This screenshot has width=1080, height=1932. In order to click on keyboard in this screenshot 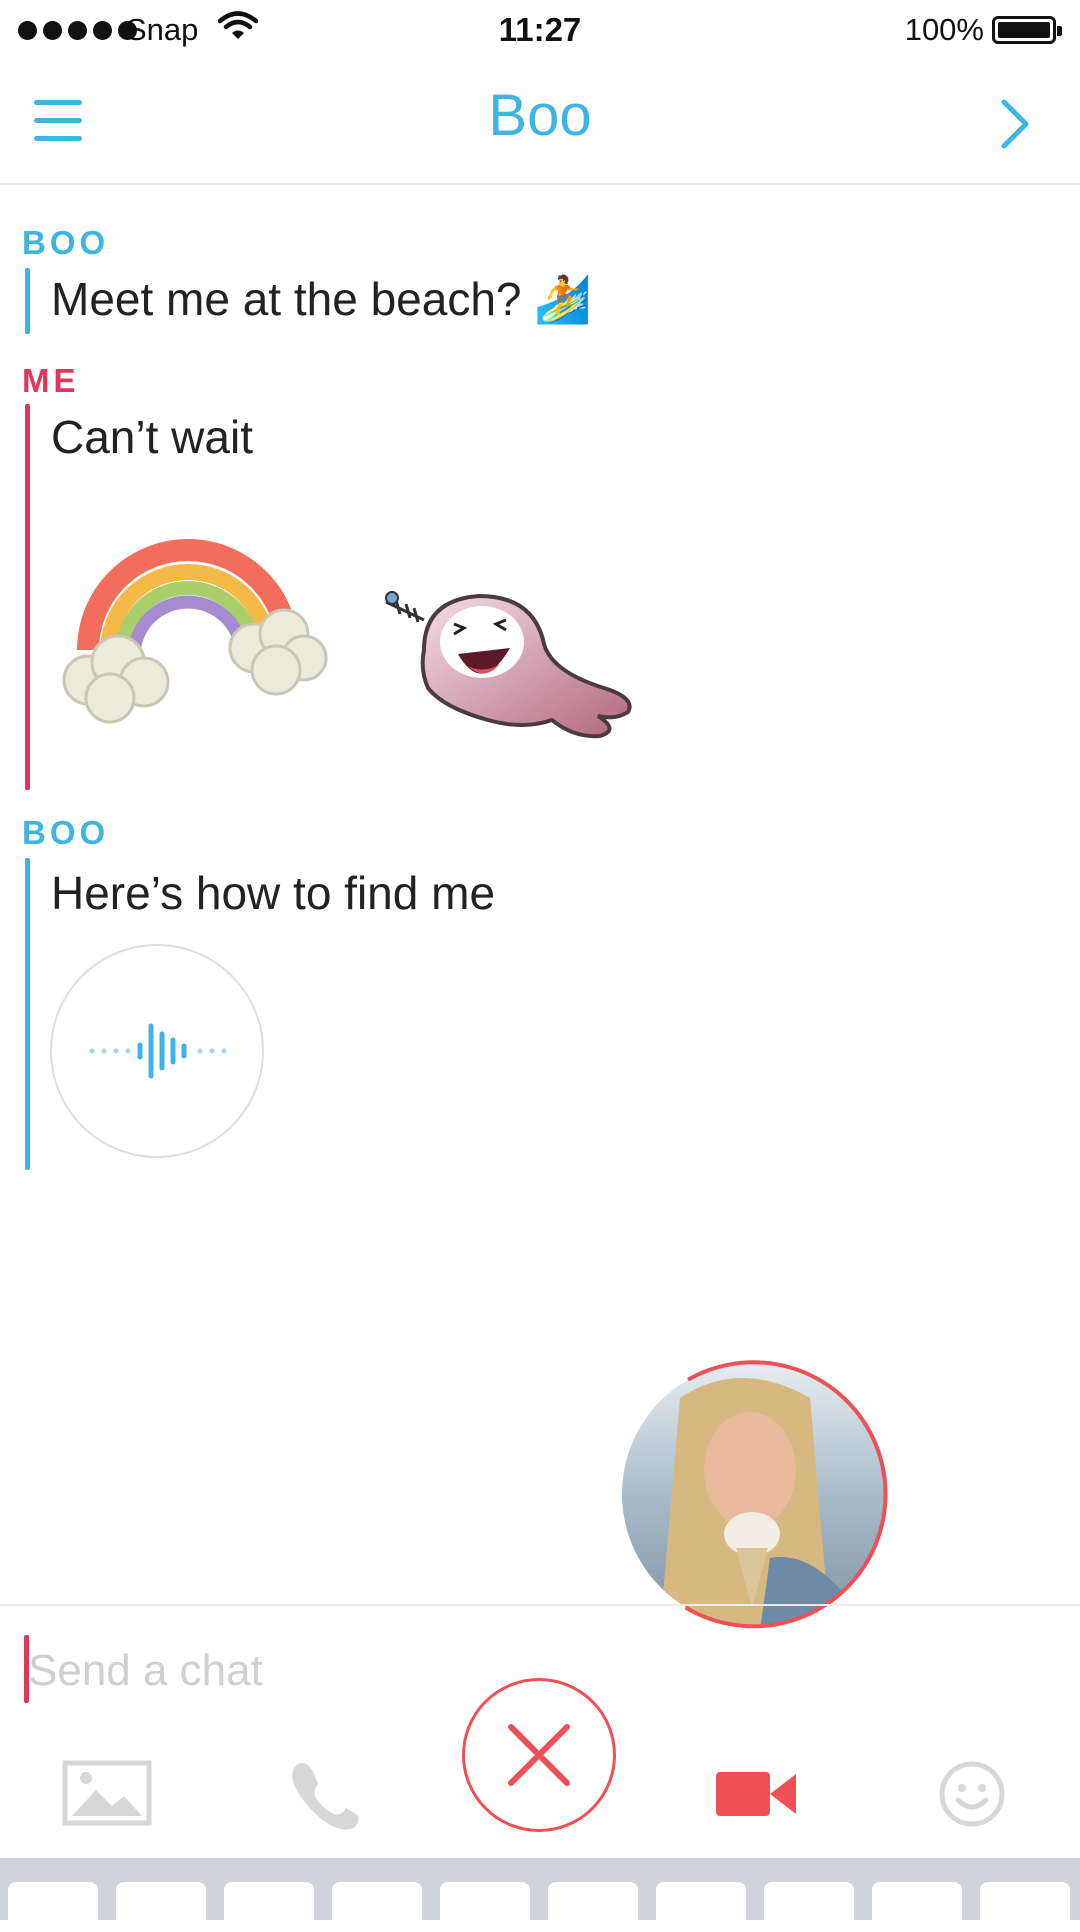, I will do `click(540, 1895)`.